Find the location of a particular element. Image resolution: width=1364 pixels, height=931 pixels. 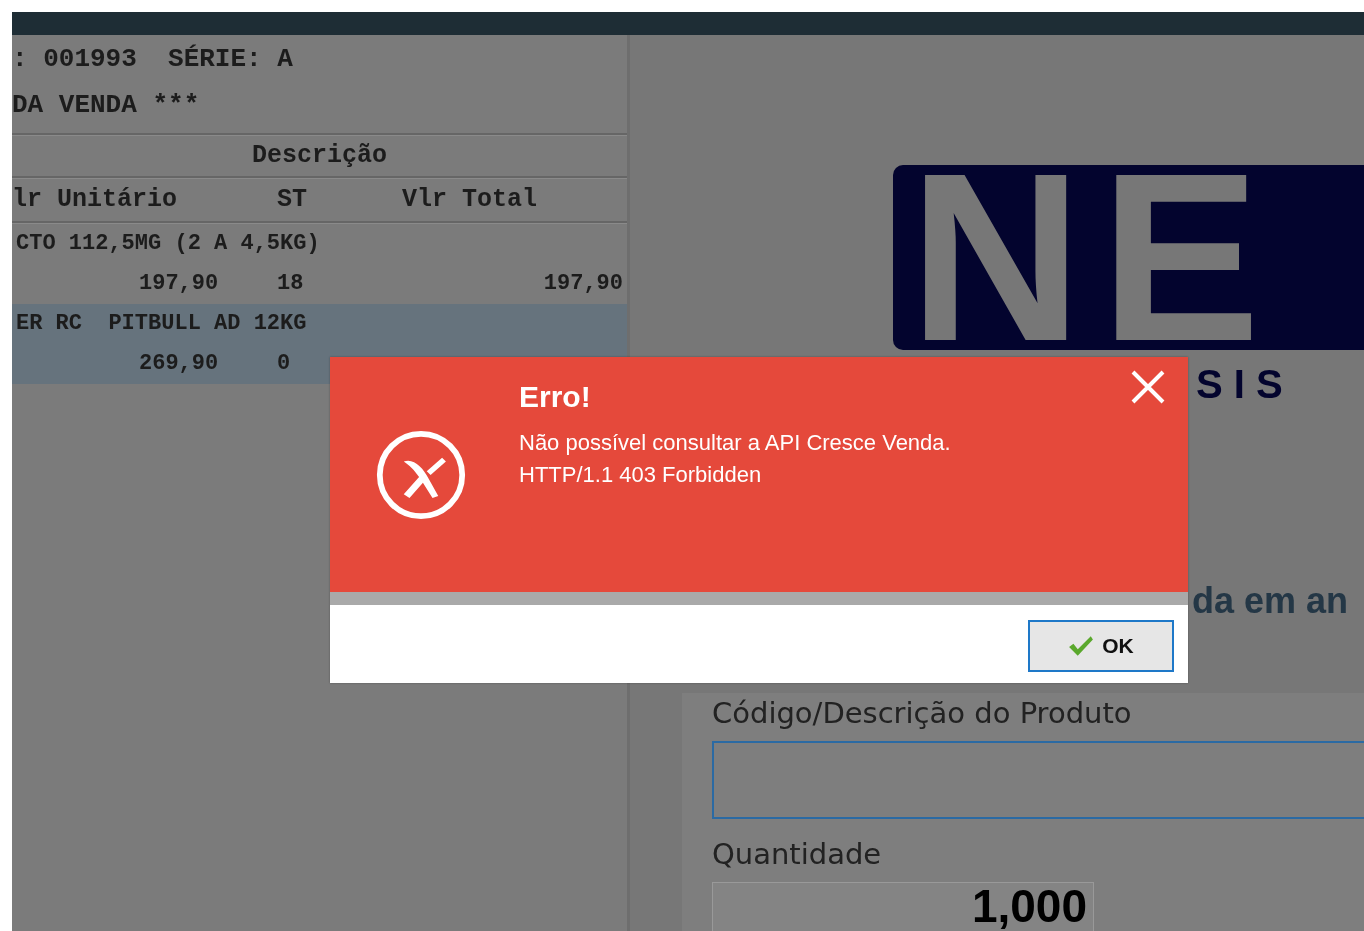

error-icon is located at coordinates (421, 475).